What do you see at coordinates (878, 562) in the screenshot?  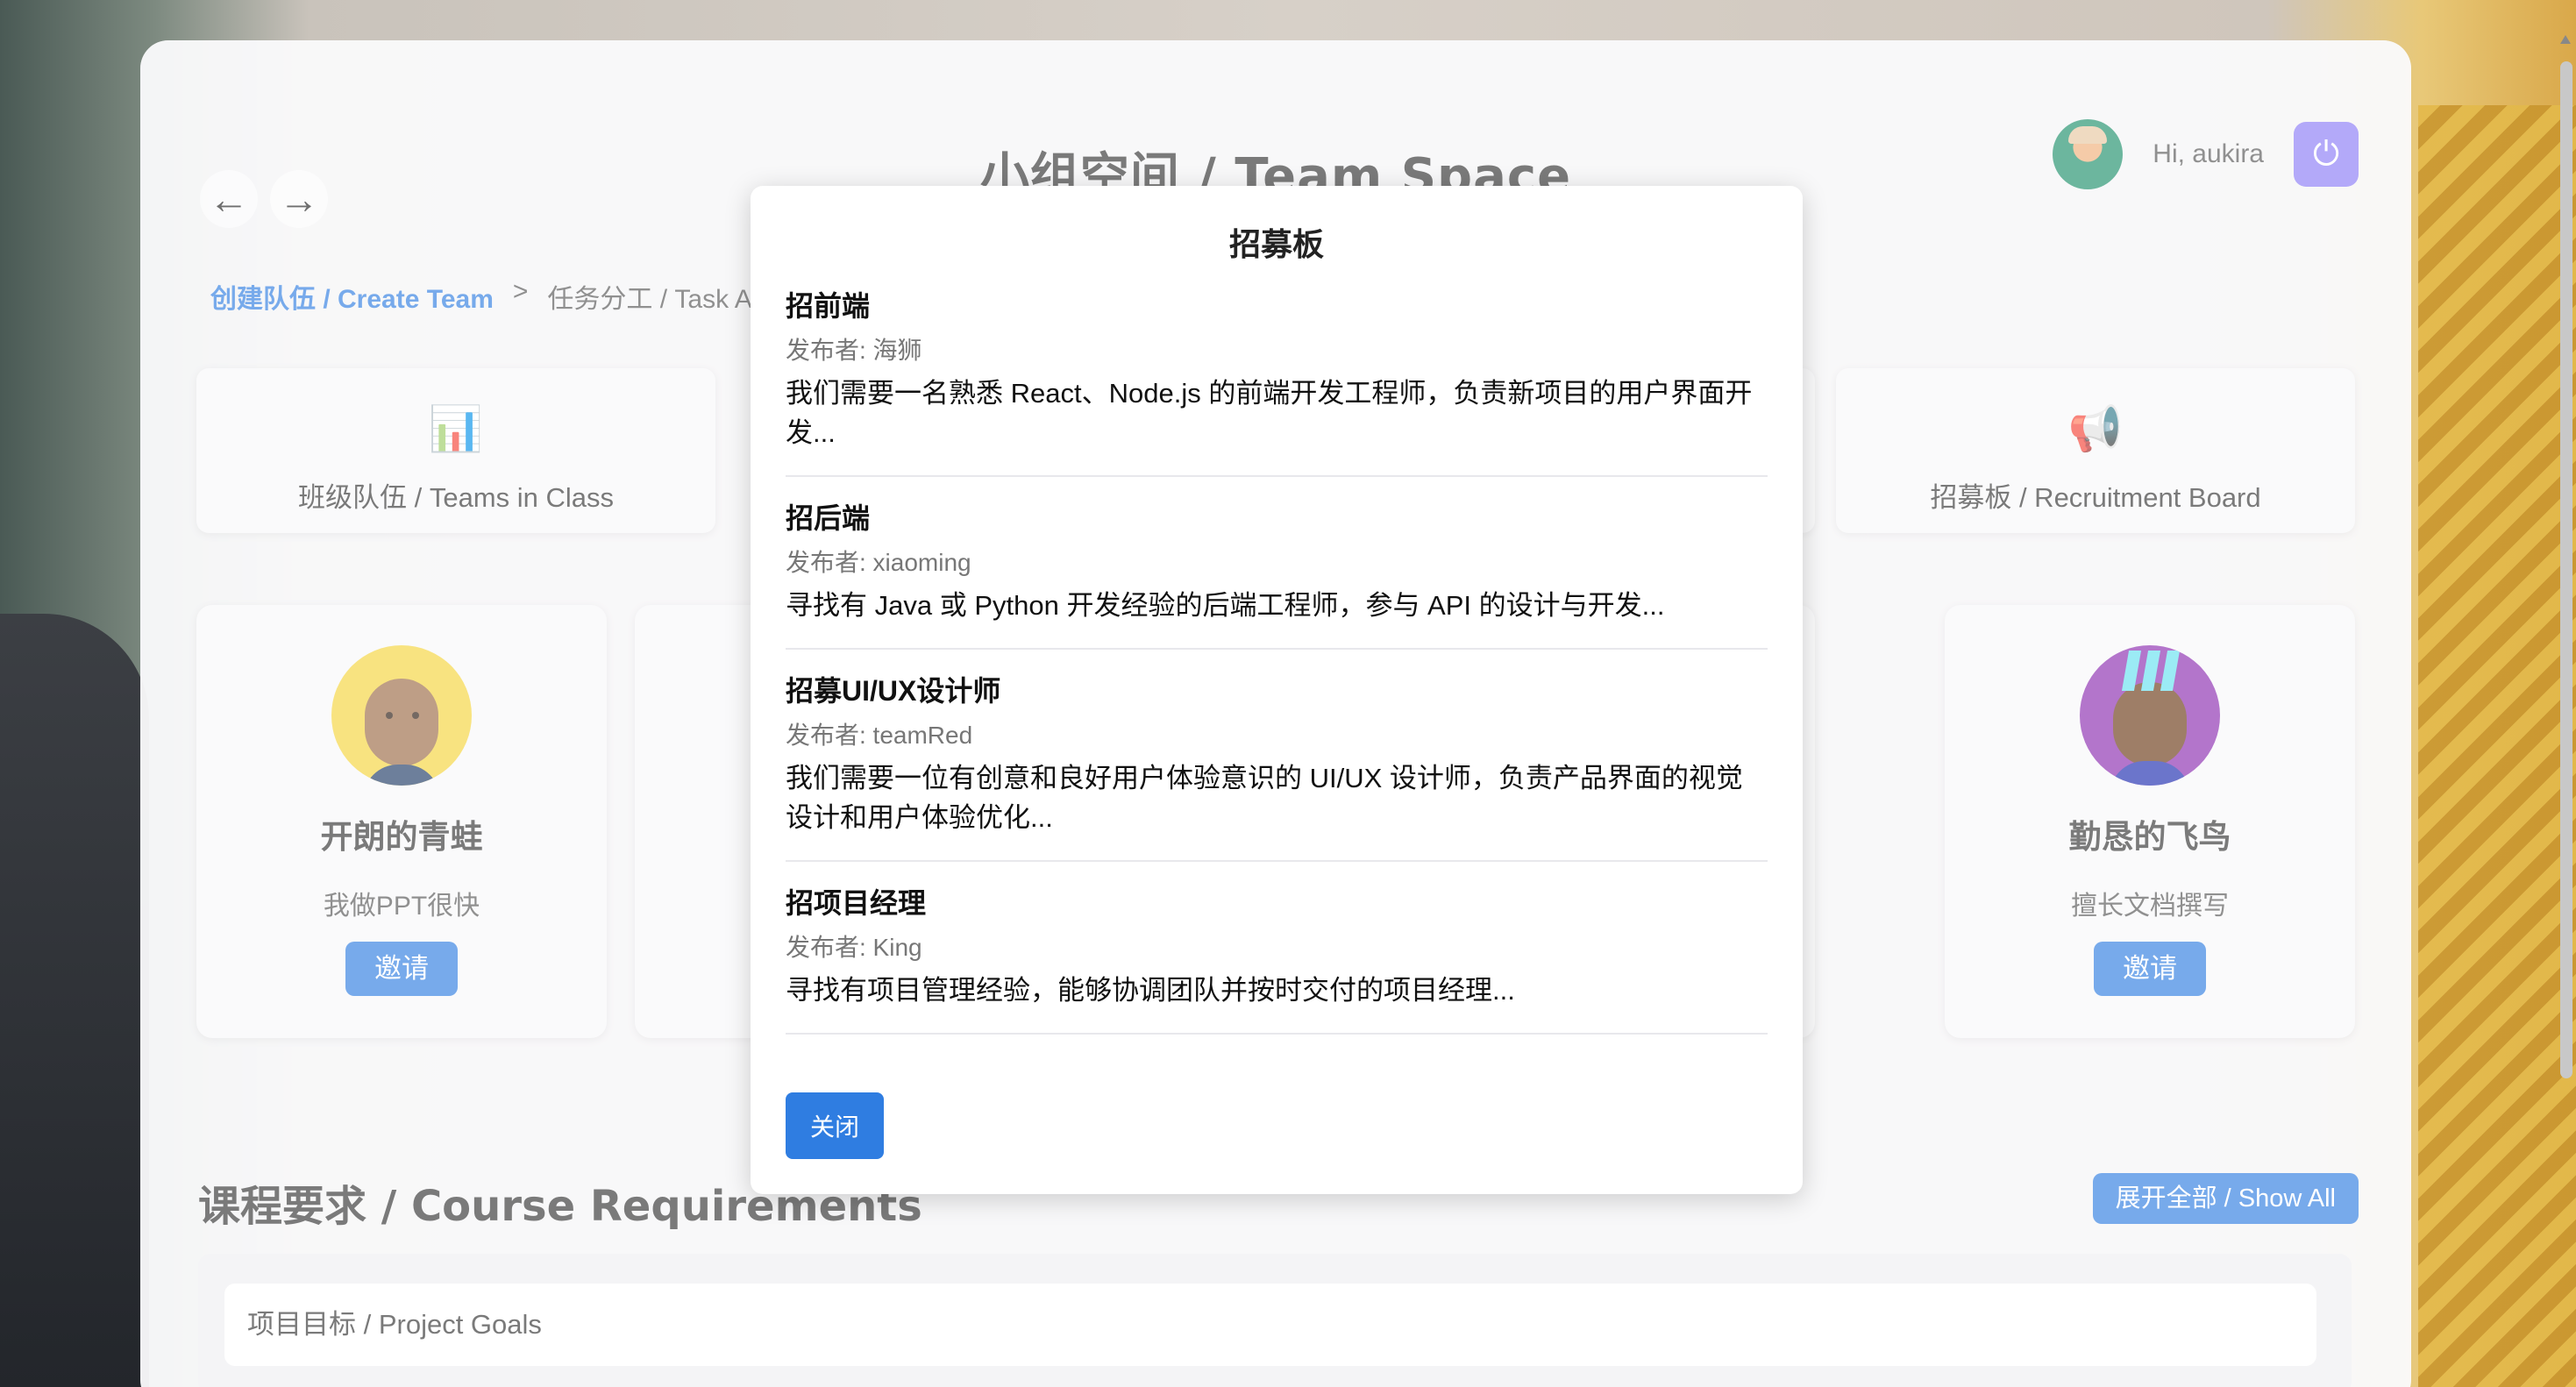 I see `post-author: 发布者: xiaoming` at bounding box center [878, 562].